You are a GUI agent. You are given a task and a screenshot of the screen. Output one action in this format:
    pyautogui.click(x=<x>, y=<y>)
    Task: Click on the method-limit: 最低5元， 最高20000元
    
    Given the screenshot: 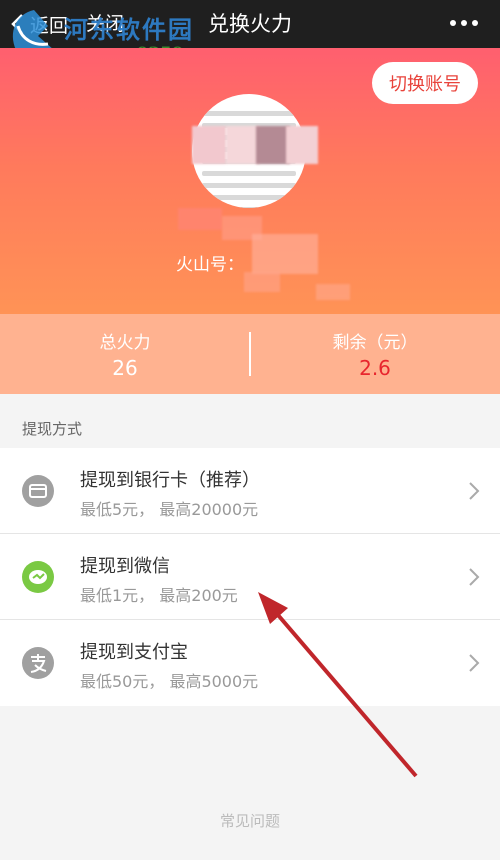 What is the action you would take?
    pyautogui.click(x=169, y=509)
    